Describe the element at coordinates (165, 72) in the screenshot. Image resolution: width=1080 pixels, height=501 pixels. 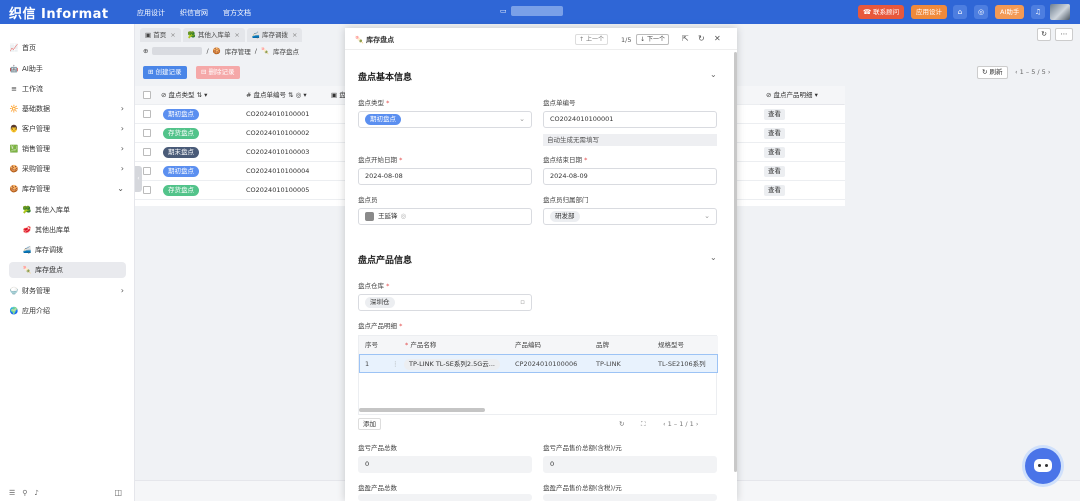
I see `create-record-button: ⊞ 创建记录` at that location.